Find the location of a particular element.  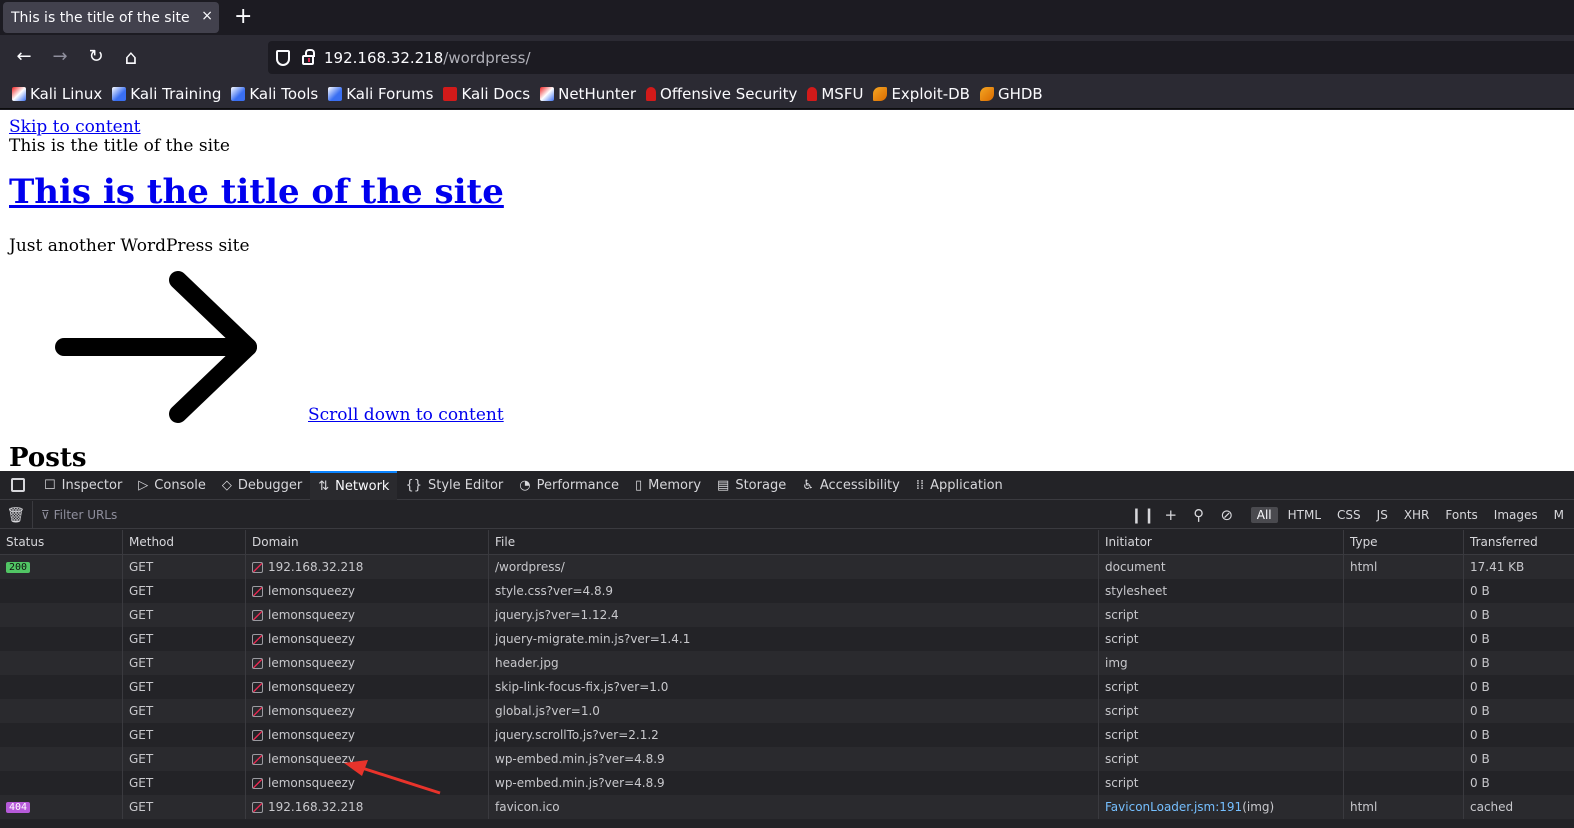

cell-file: style.css?ver=4.8.9 is located at coordinates (794, 591).